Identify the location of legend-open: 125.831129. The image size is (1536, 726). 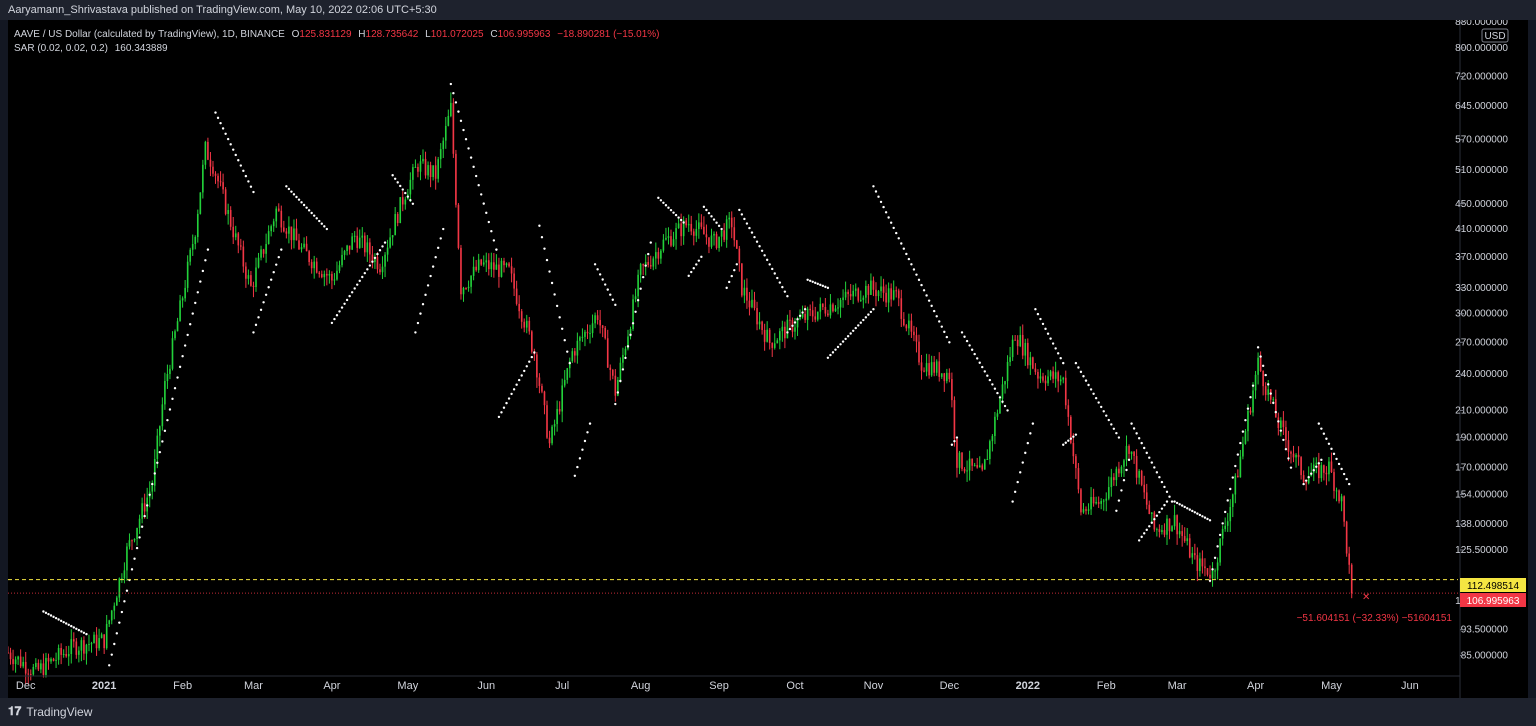
(325, 34).